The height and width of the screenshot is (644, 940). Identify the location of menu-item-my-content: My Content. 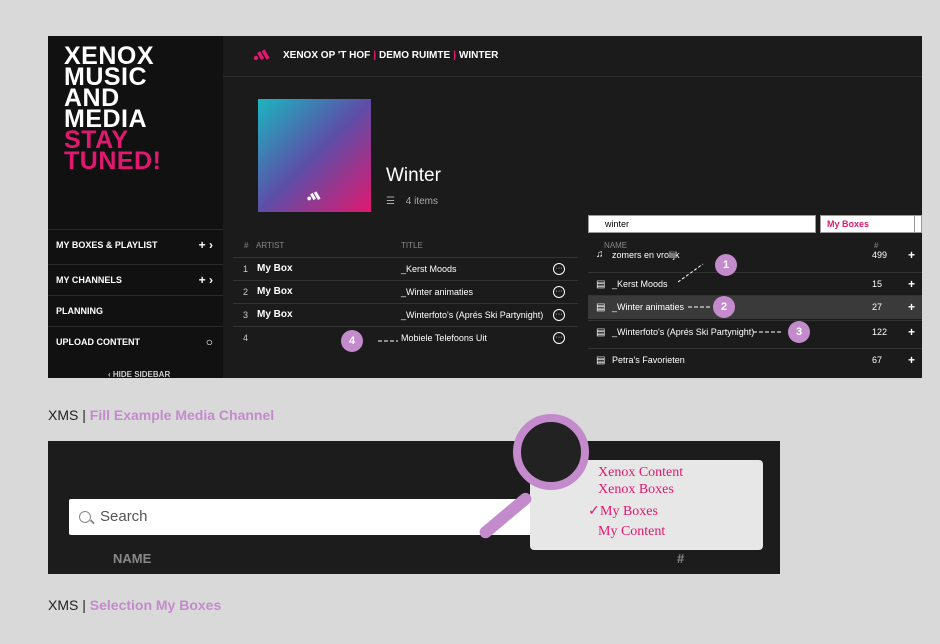
(631, 531).